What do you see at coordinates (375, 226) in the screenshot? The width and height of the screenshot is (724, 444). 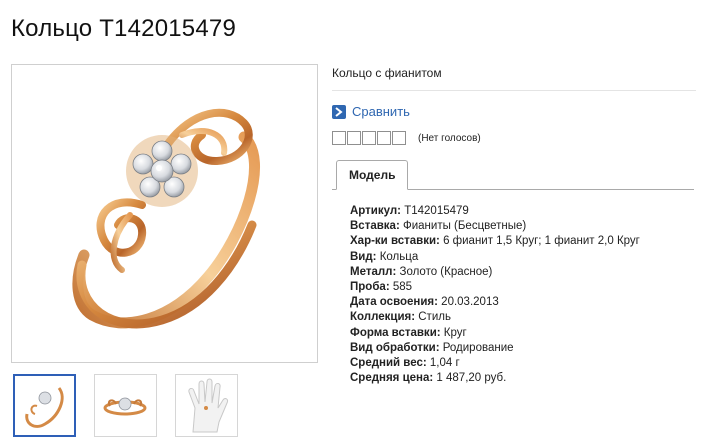 I see `spec-key: Вставка:` at bounding box center [375, 226].